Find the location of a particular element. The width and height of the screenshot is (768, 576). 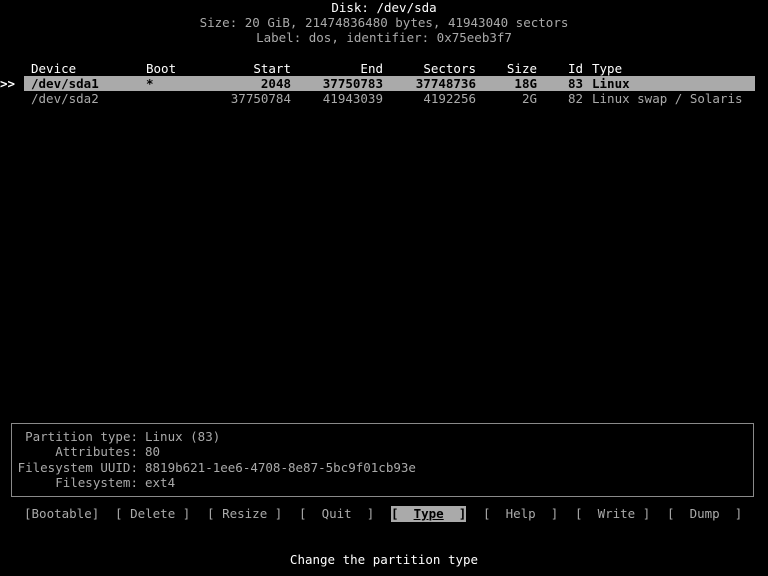

partition-start: 2048 is located at coordinates (275, 83).